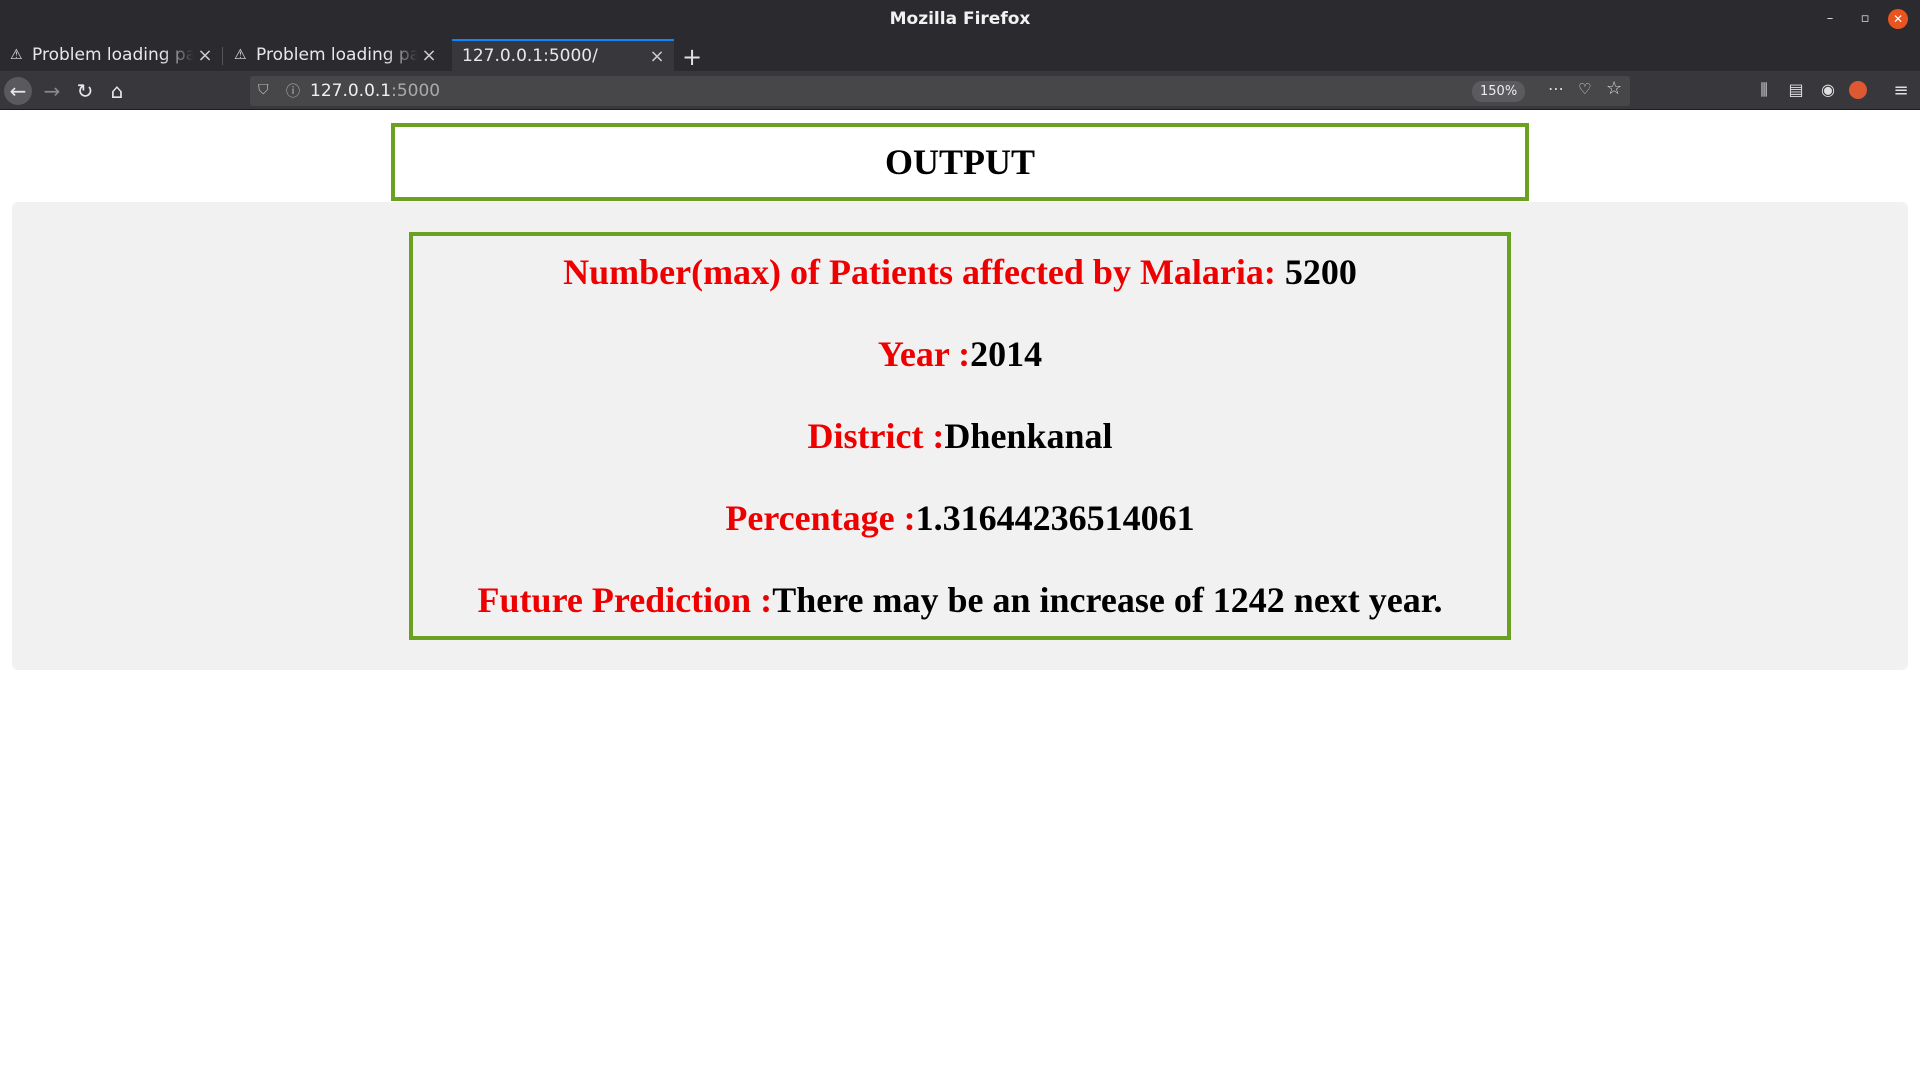 This screenshot has height=1080, width=1920. What do you see at coordinates (625, 600) in the screenshot?
I see `prediction-label: Future Prediction :` at bounding box center [625, 600].